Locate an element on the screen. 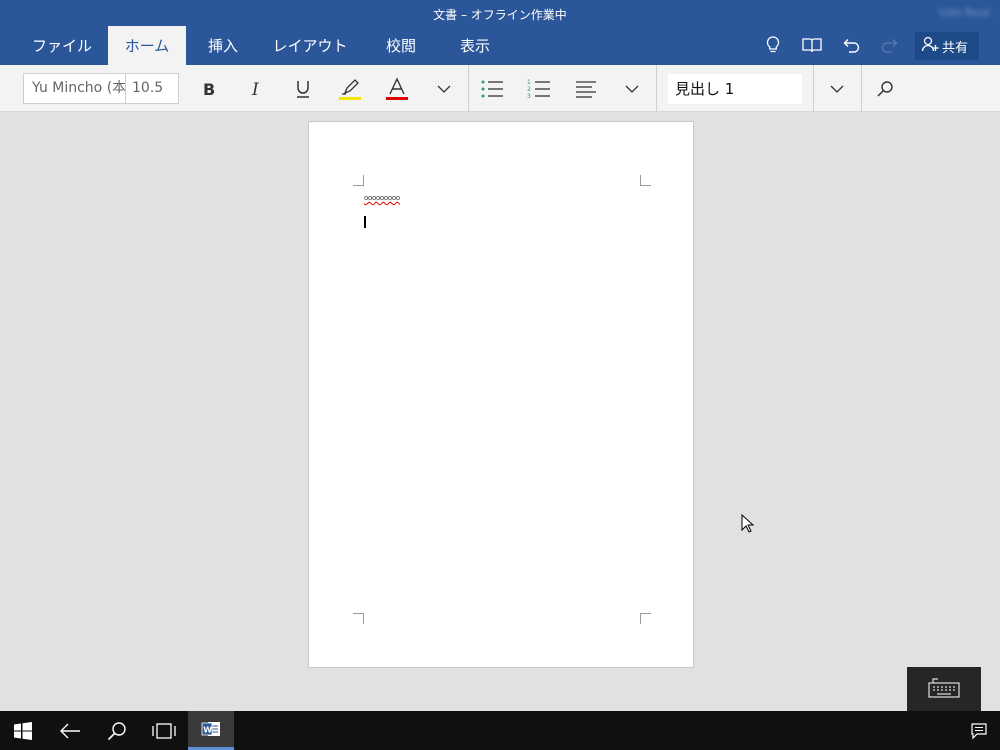 This screenshot has height=750, width=1000. svg-text: 2 is located at coordinates (529, 89).